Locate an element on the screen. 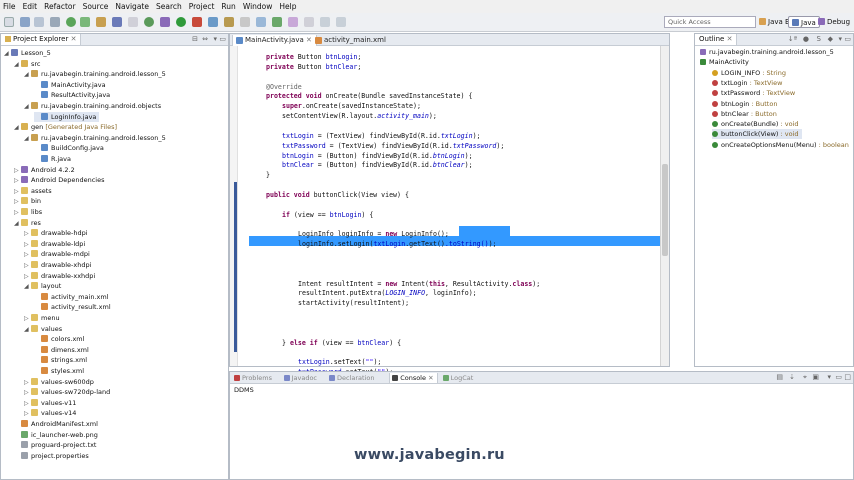 The image size is (854, 480). tree-item: activity_result.xml is located at coordinates (72, 307).